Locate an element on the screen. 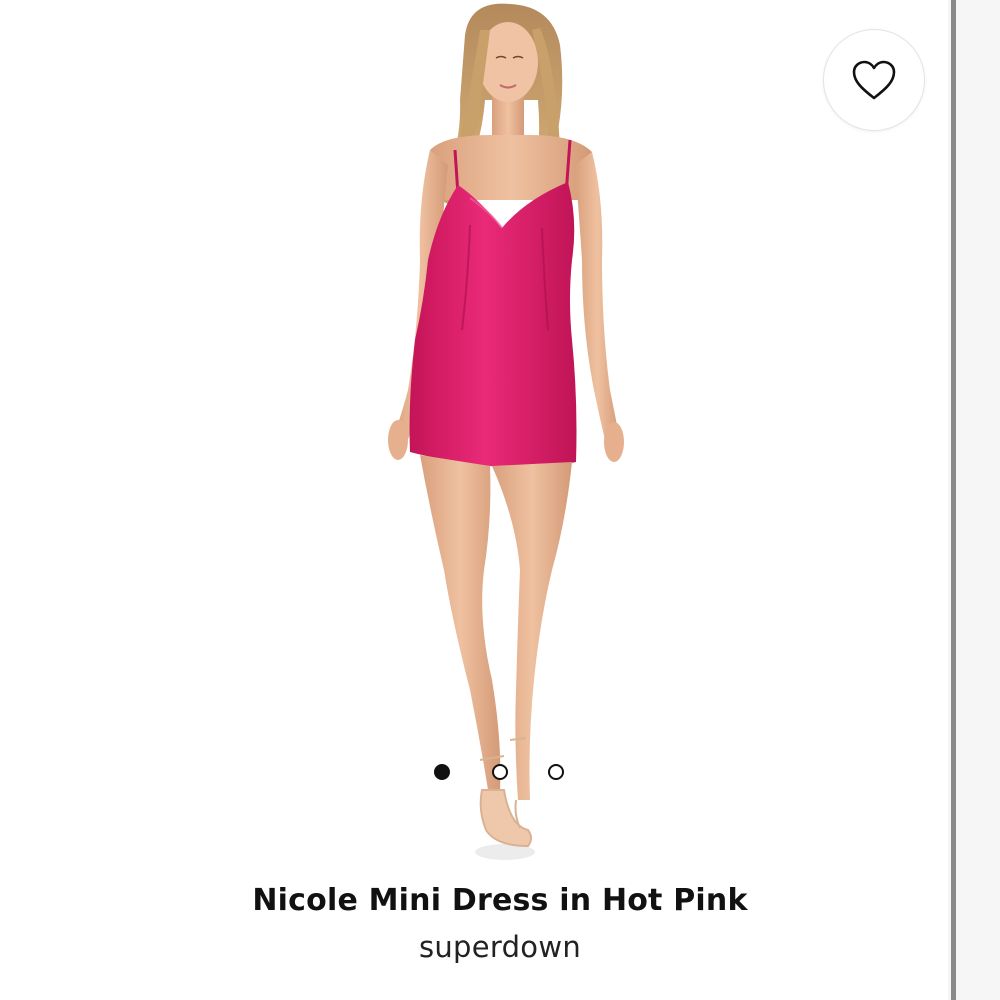  product-brand: superdown is located at coordinates (500, 947).